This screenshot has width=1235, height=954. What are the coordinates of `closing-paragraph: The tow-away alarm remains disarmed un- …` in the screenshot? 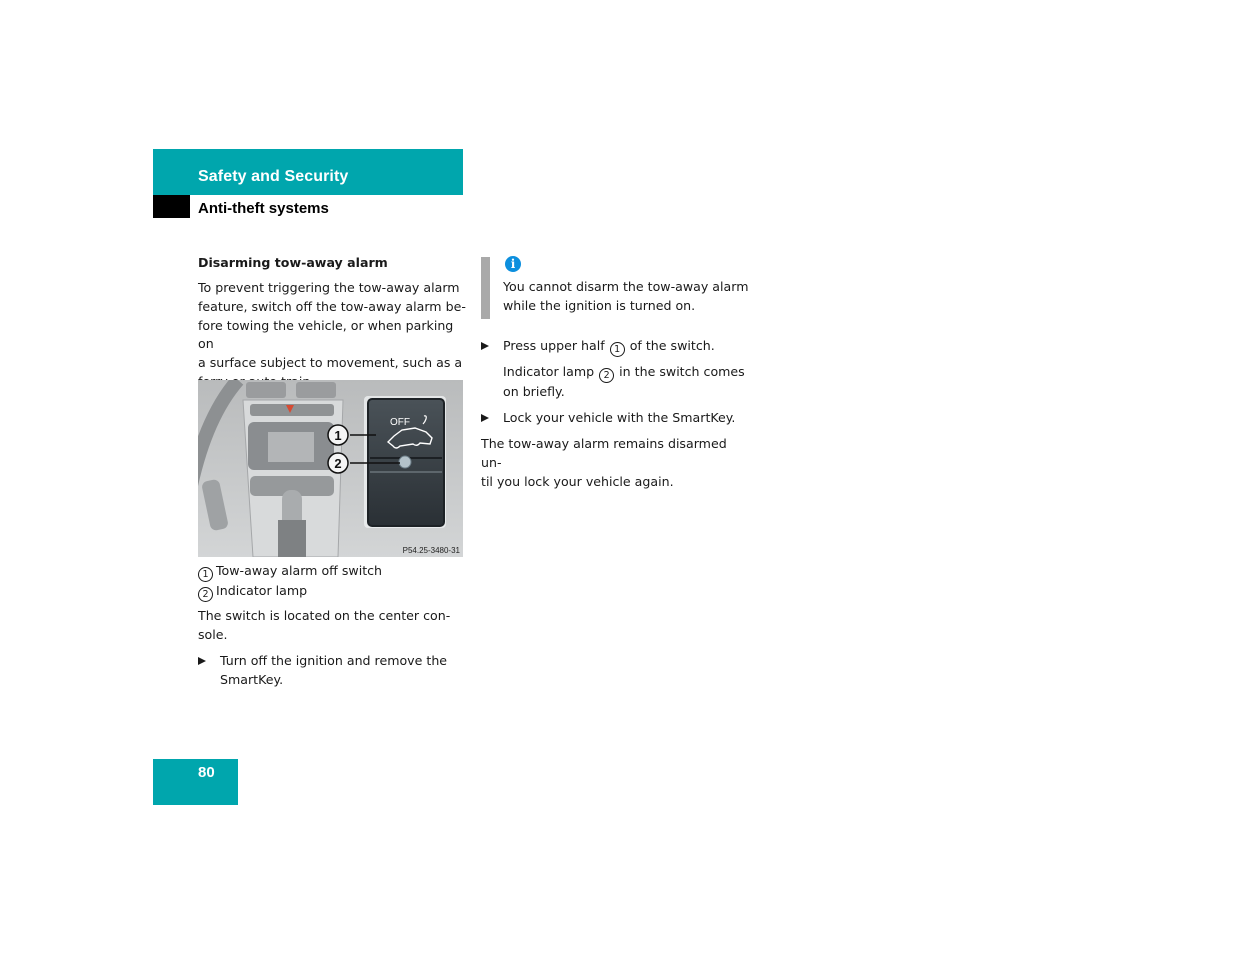 It's located at (616, 463).